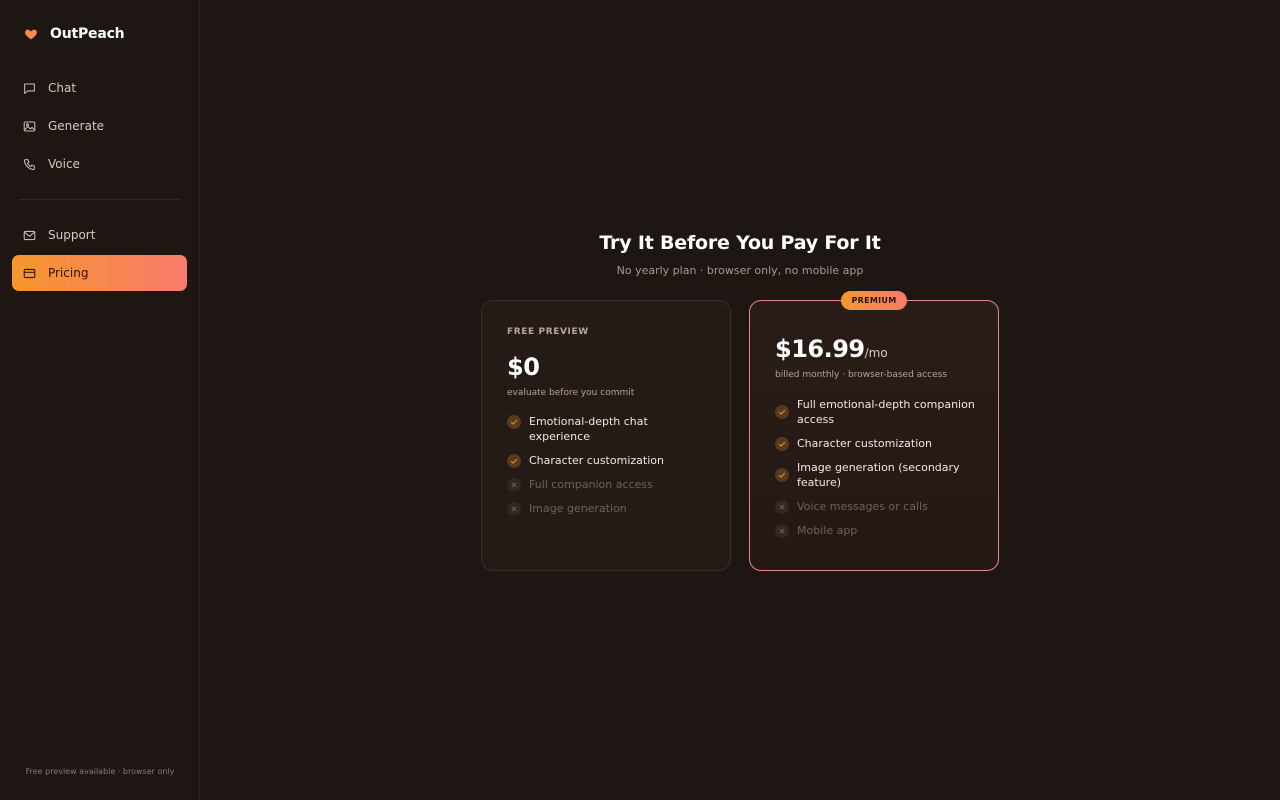 Image resolution: width=1280 pixels, height=800 pixels. I want to click on sidebar-item-label: Pricing, so click(68, 273).